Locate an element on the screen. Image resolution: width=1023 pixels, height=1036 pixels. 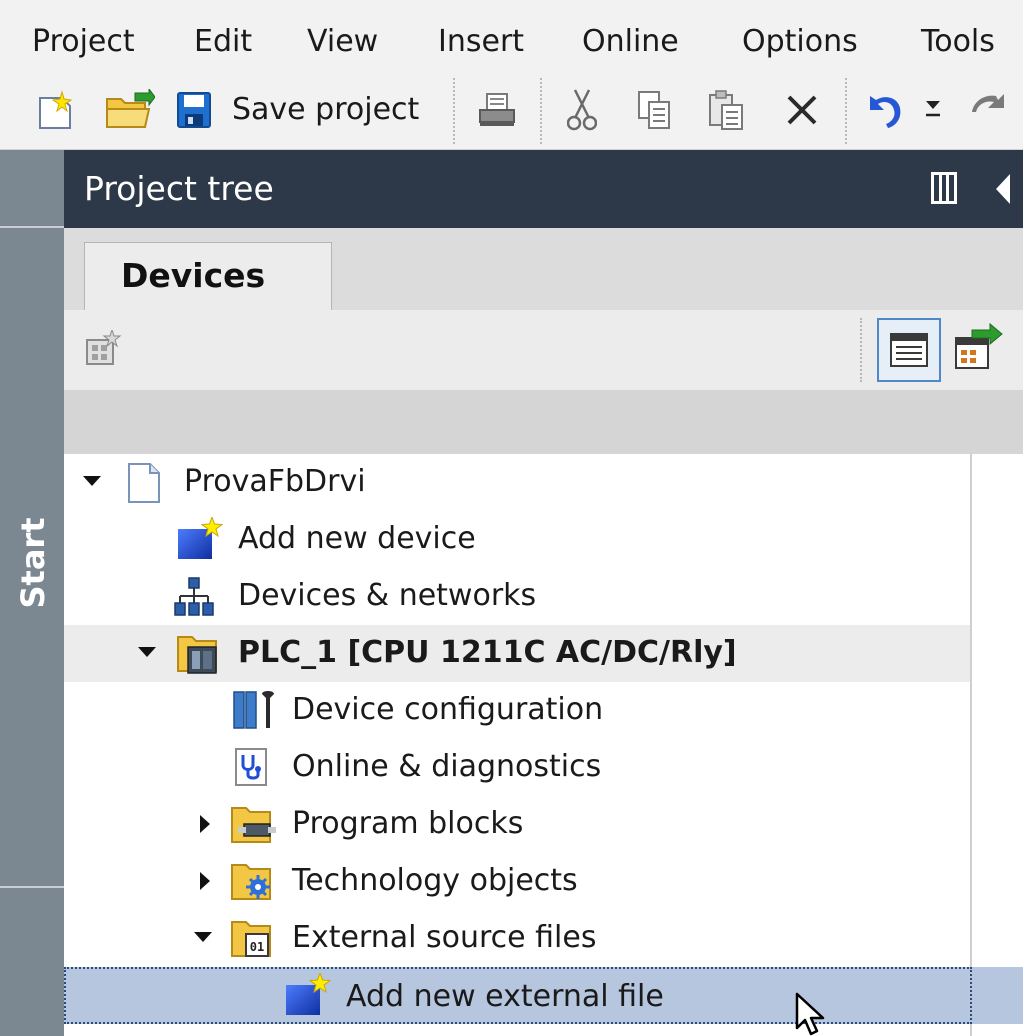
add-new-file-icon is located at coordinates (309, 994).